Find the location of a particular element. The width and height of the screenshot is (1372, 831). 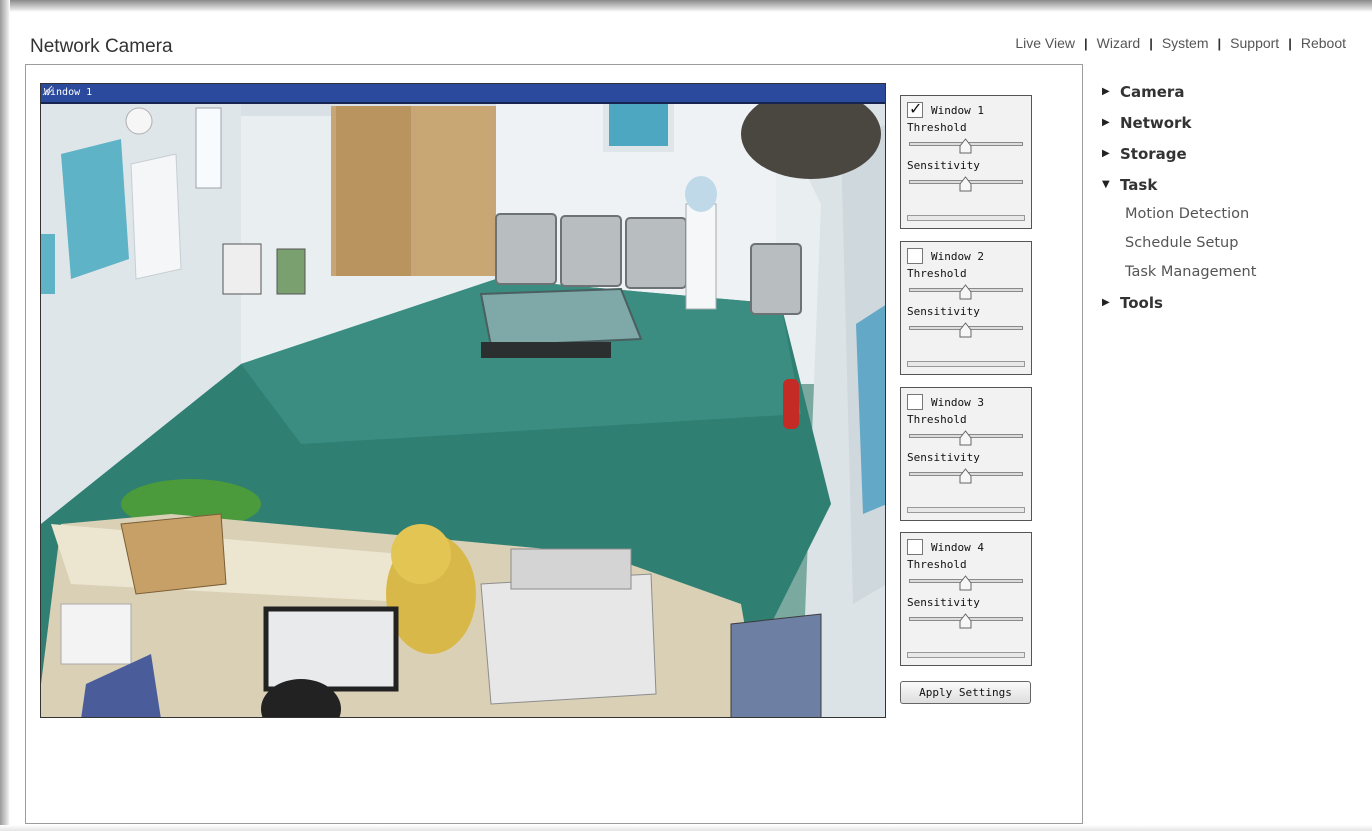

menu-item-label: Tools is located at coordinates (1141, 302).